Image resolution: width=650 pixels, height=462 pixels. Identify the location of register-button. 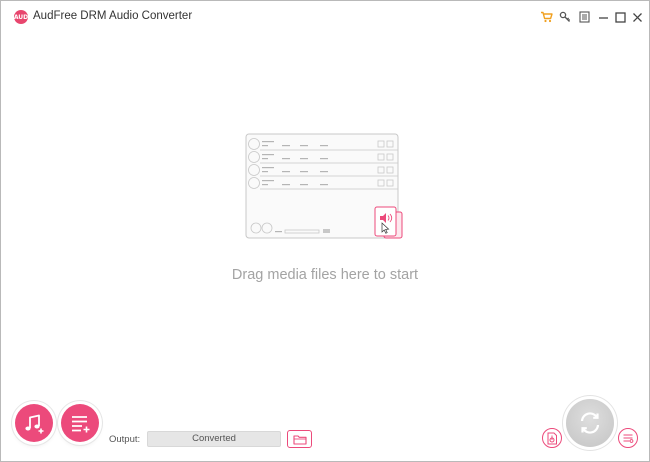
(565, 17).